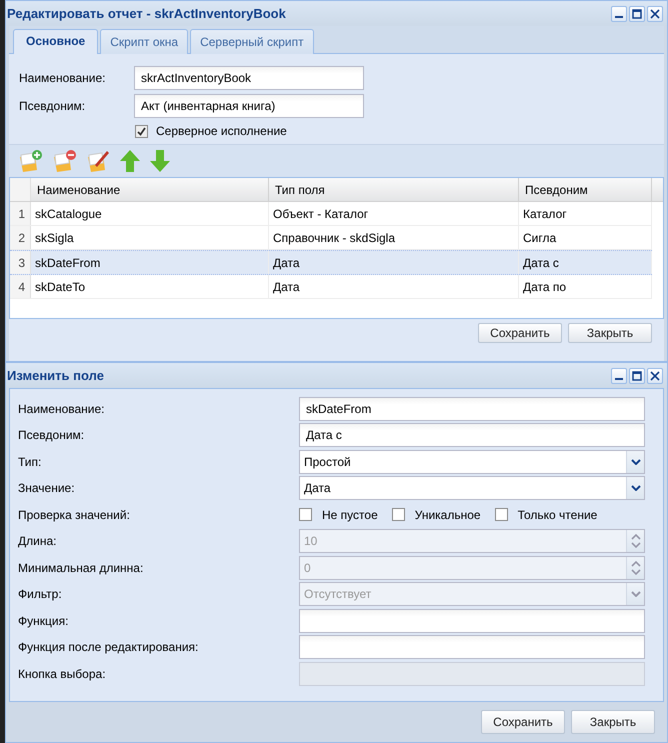 This screenshot has width=668, height=743. I want to click on dropdown: Дата, so click(472, 488).